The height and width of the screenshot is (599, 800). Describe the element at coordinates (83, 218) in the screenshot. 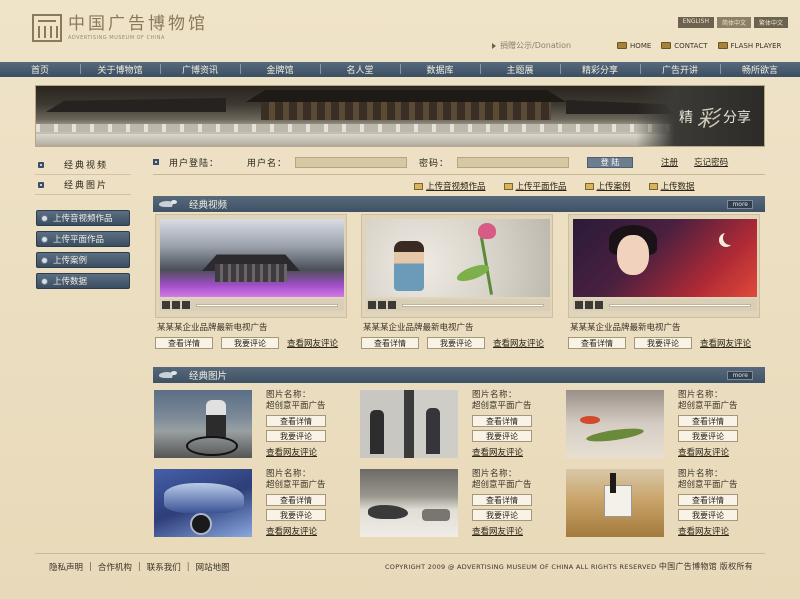

I see `upload-av-button: 上传音视频作品` at that location.